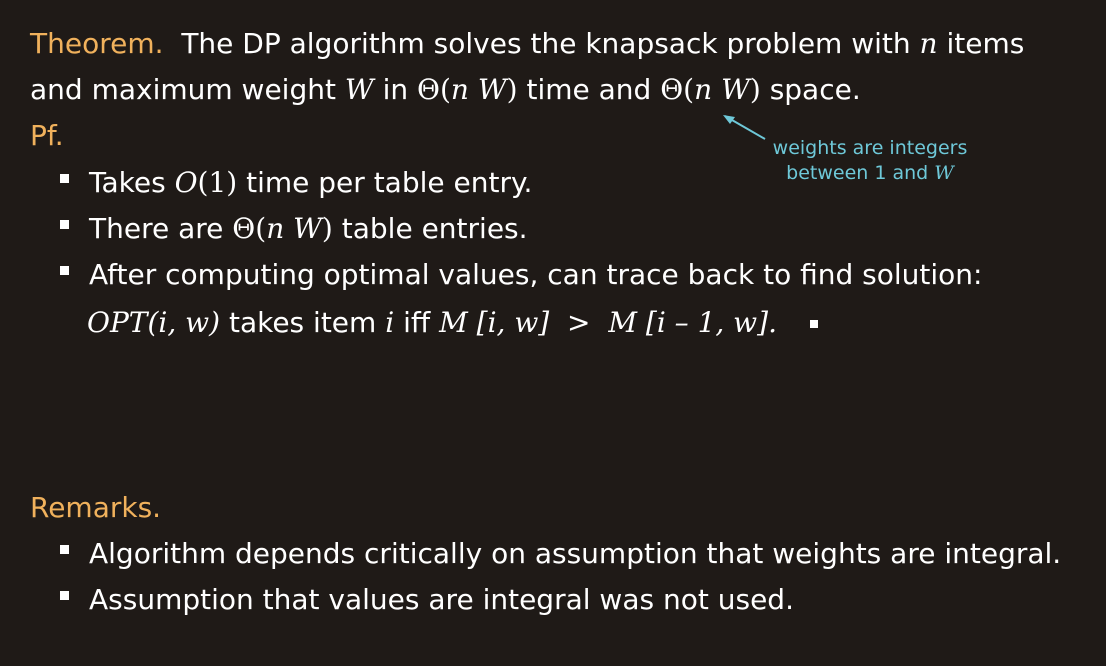  Describe the element at coordinates (434, 228) in the screenshot. I see `bullet-text: table entries.` at that location.